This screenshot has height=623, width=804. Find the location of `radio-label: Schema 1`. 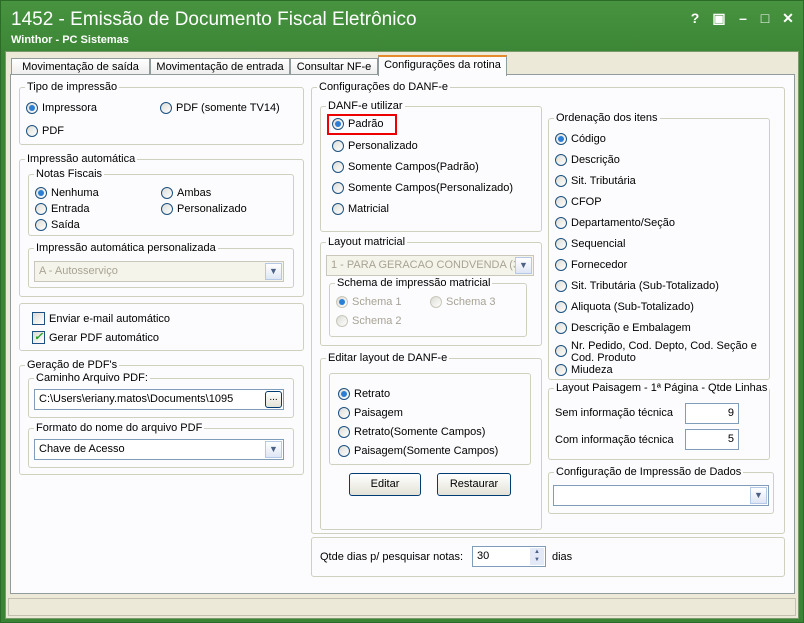

radio-label: Schema 1 is located at coordinates (377, 302).